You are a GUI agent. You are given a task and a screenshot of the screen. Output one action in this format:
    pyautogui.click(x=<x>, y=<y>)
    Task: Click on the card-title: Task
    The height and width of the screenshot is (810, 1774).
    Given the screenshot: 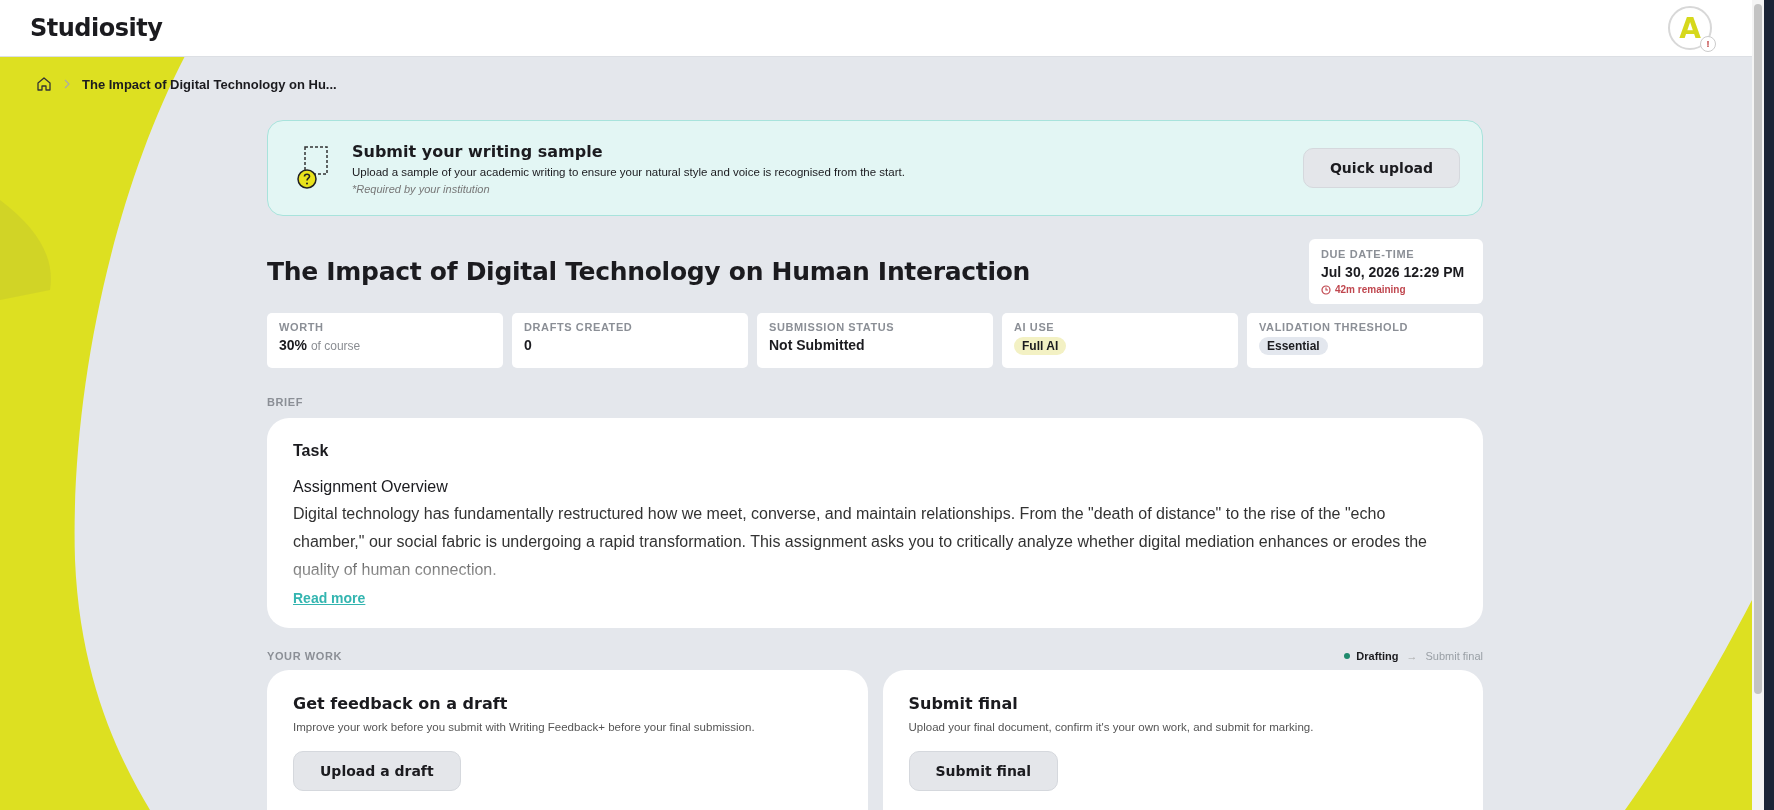 What is the action you would take?
    pyautogui.click(x=311, y=451)
    